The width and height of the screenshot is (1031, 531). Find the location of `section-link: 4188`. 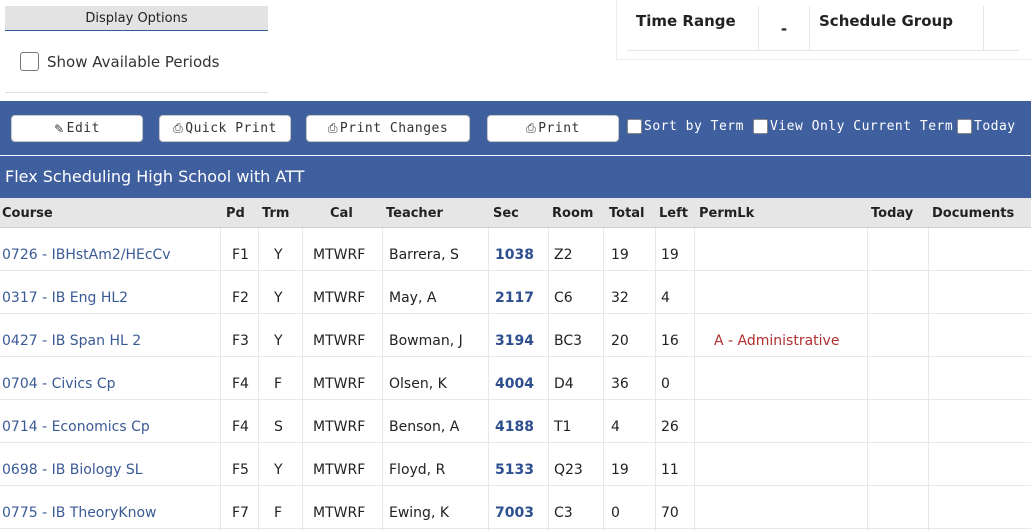

section-link: 4188 is located at coordinates (514, 421).